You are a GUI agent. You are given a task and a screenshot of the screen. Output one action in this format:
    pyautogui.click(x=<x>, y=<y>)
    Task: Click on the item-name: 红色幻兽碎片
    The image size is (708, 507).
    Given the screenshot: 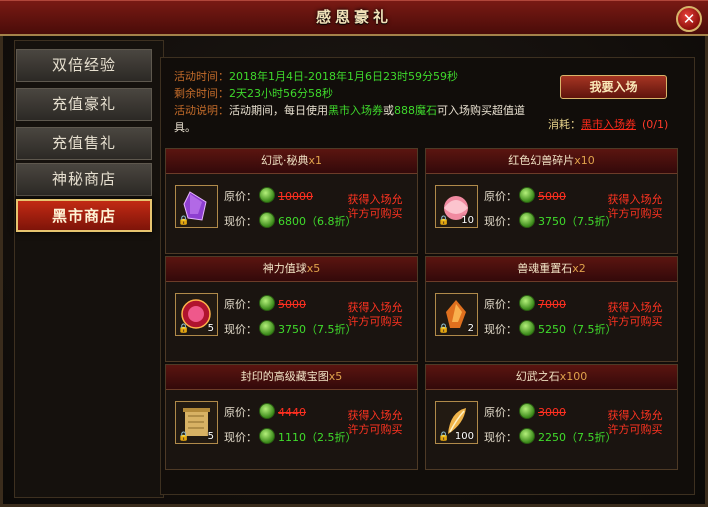 What is the action you would take?
    pyautogui.click(x=541, y=160)
    